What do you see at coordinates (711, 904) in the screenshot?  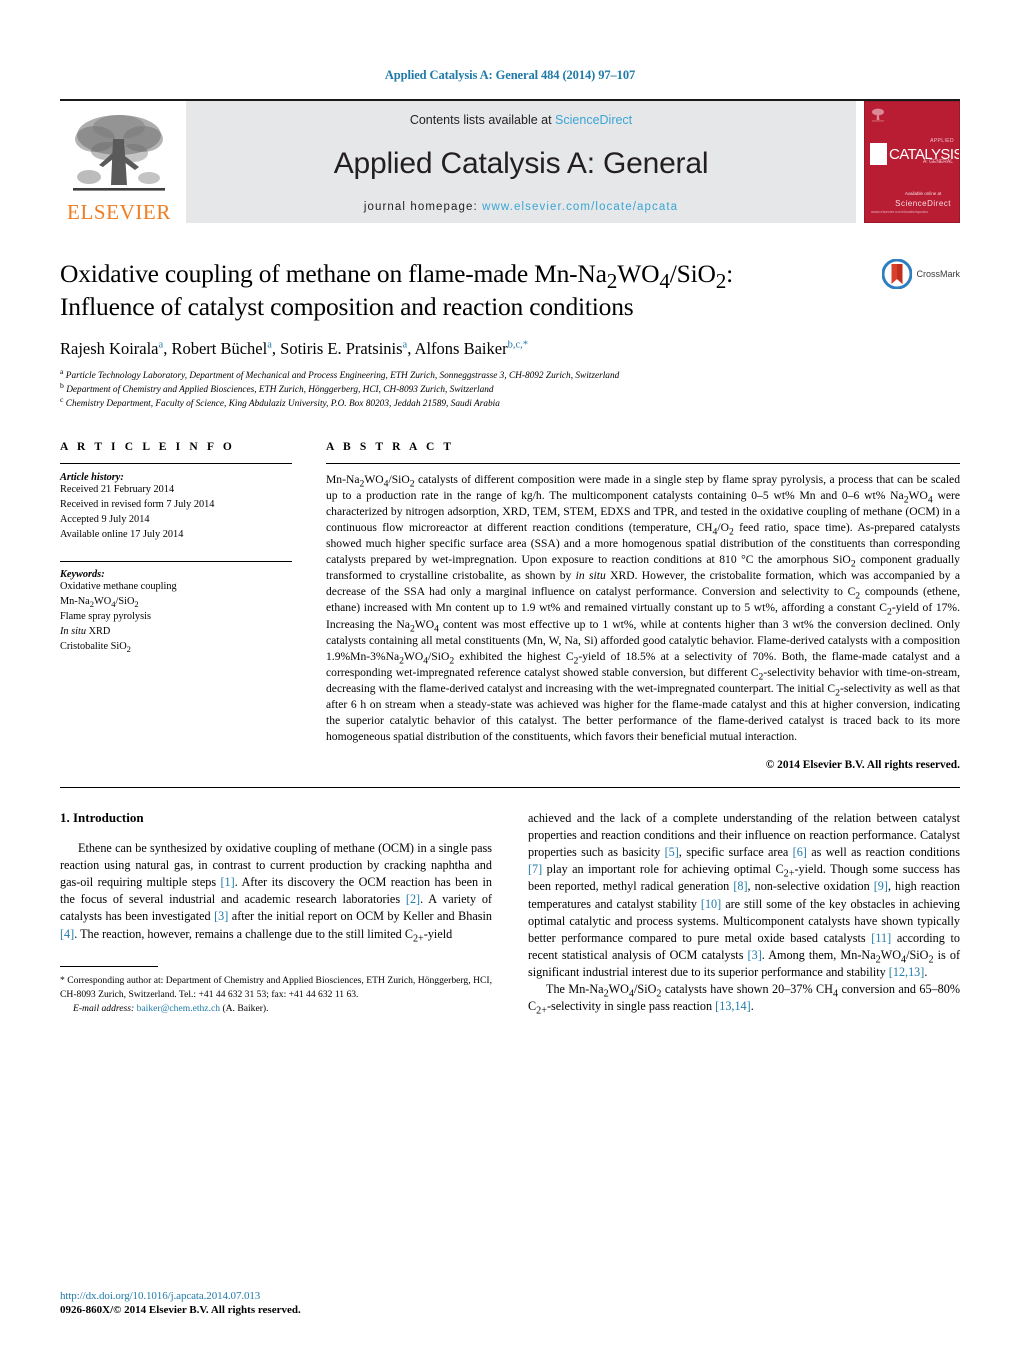 I see `citation-link: [10]` at bounding box center [711, 904].